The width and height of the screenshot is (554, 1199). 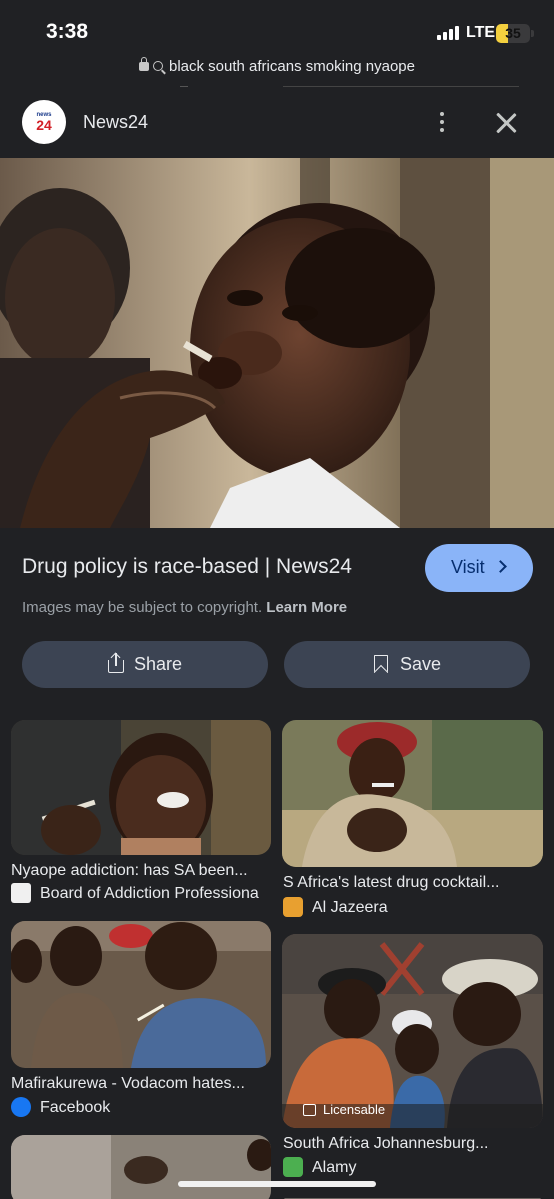 I want to click on alamy-favicon, so click(x=293, y=1167).